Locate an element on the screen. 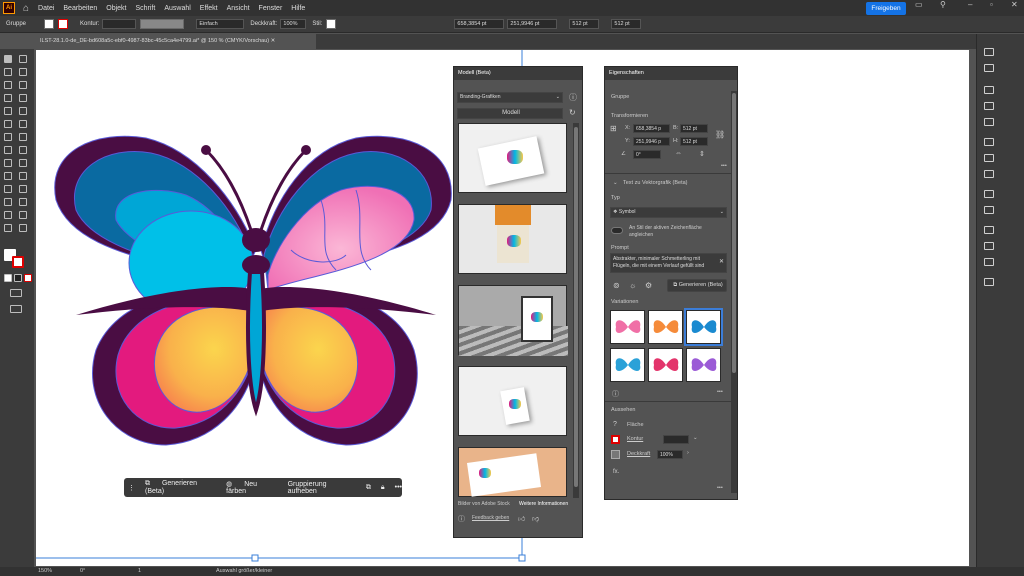 The image size is (1024, 576). isolate-icon: ⧉ is located at coordinates (368, 488).